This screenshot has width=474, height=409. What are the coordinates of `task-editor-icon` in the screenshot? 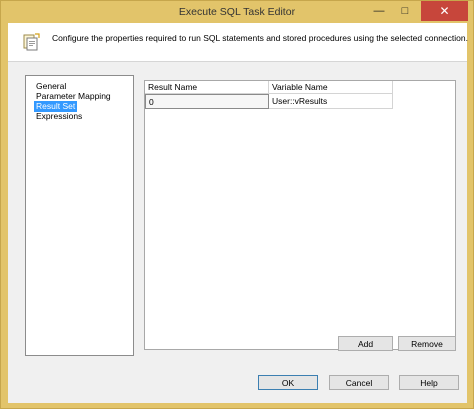 It's located at (32, 42).